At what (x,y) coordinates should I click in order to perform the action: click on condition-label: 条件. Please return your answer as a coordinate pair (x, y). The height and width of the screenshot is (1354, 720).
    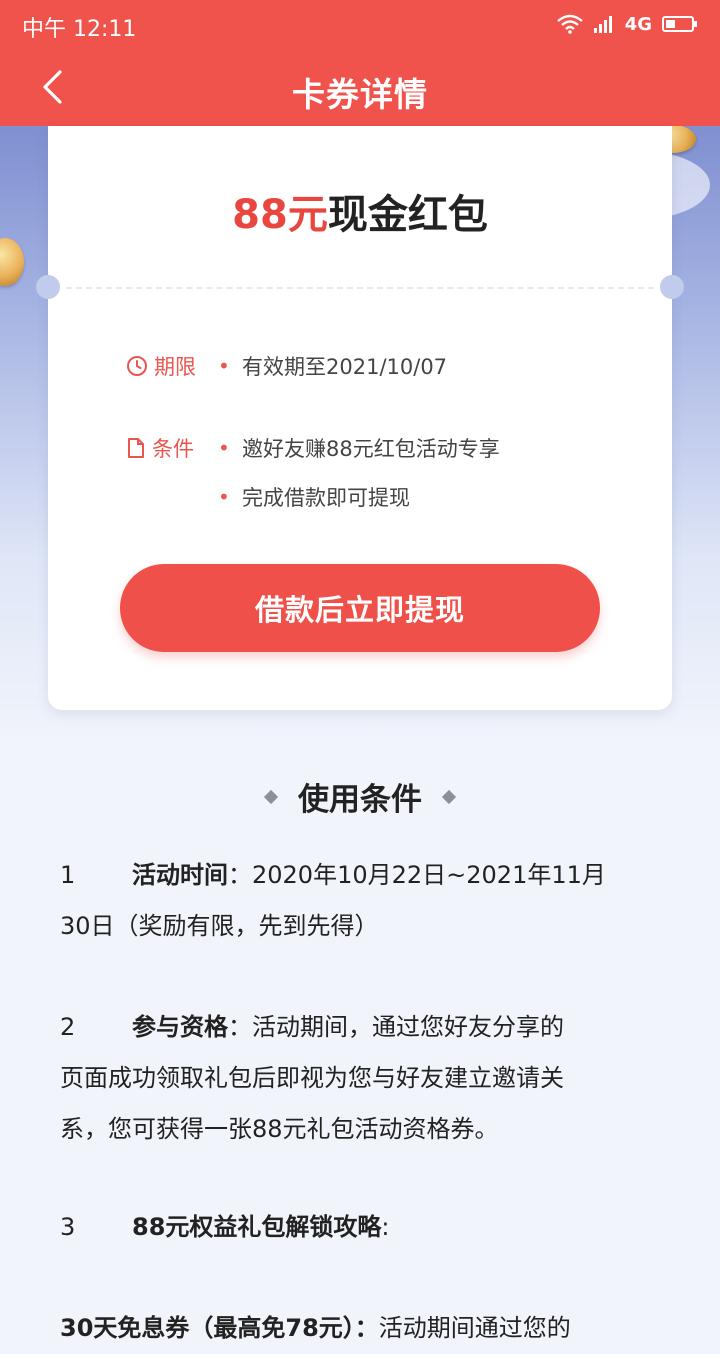
    Looking at the image, I should click on (172, 448).